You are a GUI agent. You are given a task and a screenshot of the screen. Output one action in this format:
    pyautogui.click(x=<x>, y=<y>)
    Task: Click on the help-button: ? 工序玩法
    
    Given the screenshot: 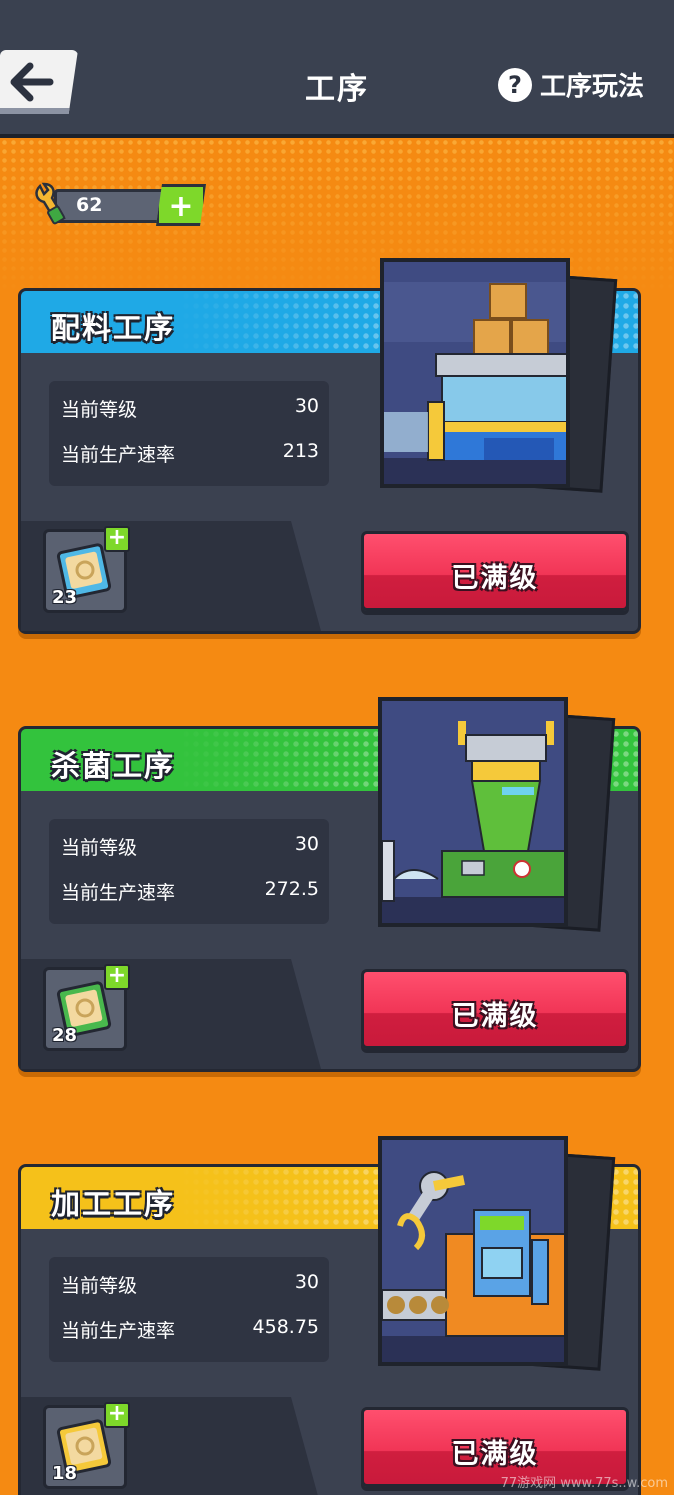 What is the action you would take?
    pyautogui.click(x=570, y=84)
    